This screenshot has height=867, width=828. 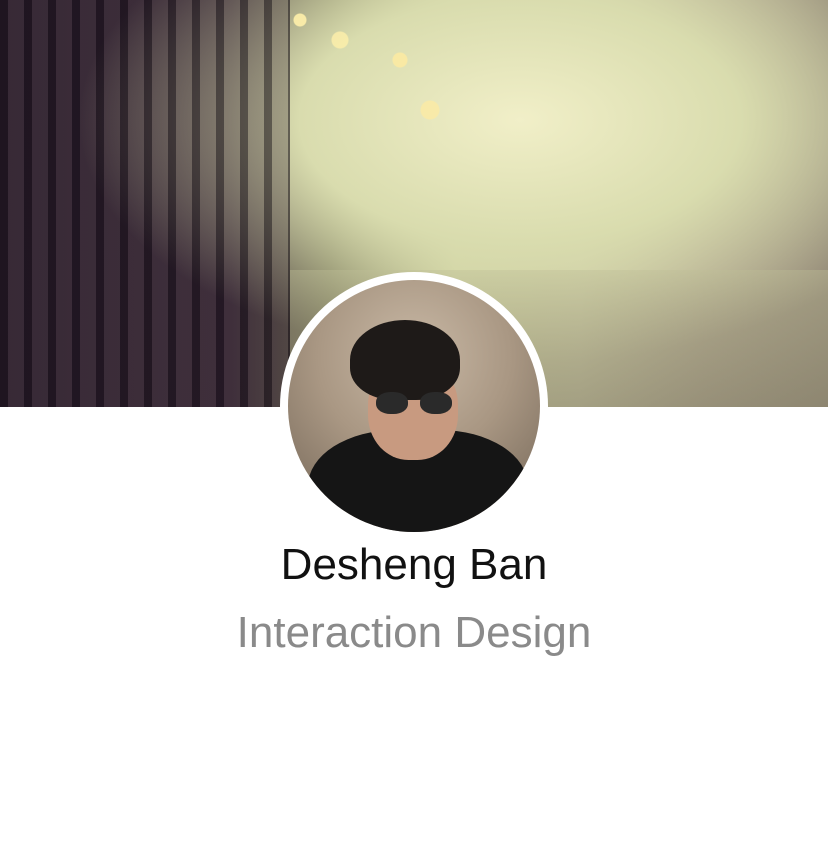 What do you see at coordinates (405, 360) in the screenshot?
I see `avatar-hair` at bounding box center [405, 360].